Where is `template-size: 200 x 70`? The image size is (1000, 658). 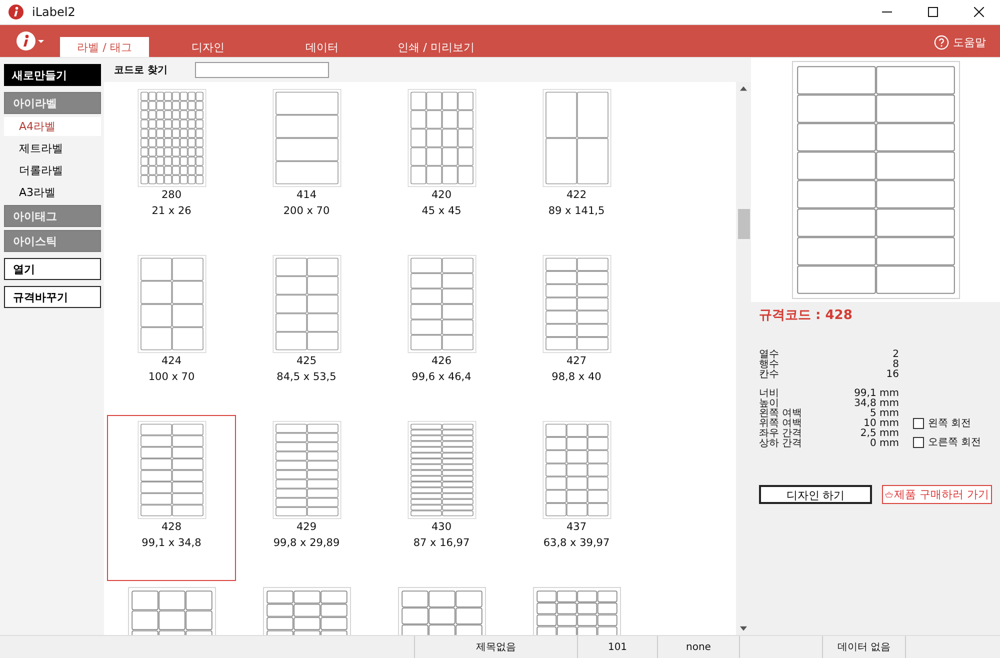 template-size: 200 x 70 is located at coordinates (306, 211).